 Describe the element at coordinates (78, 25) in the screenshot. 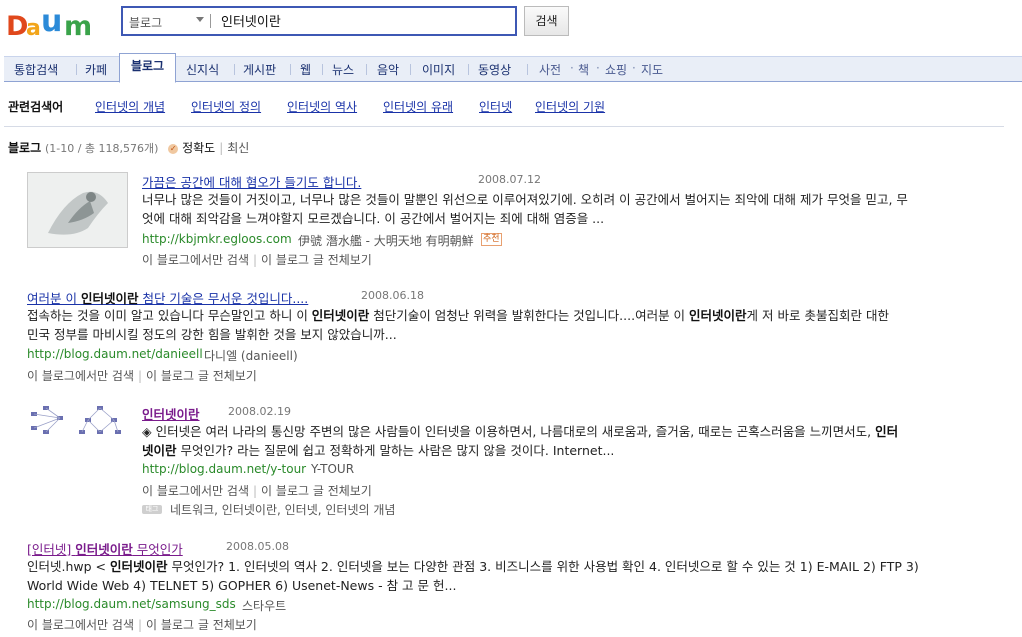

I see `svg-text: m` at that location.